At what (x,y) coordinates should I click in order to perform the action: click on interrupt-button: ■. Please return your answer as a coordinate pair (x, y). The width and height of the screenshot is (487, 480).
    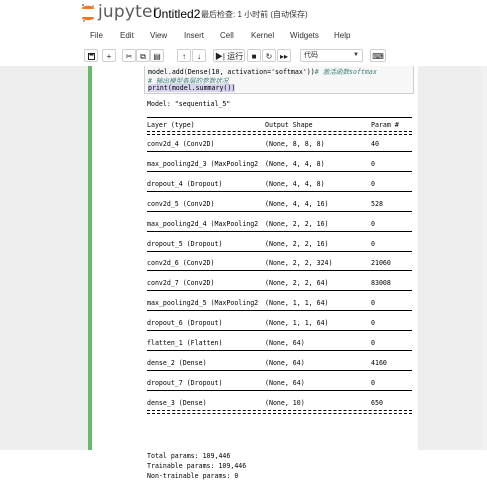
    Looking at the image, I should click on (254, 55).